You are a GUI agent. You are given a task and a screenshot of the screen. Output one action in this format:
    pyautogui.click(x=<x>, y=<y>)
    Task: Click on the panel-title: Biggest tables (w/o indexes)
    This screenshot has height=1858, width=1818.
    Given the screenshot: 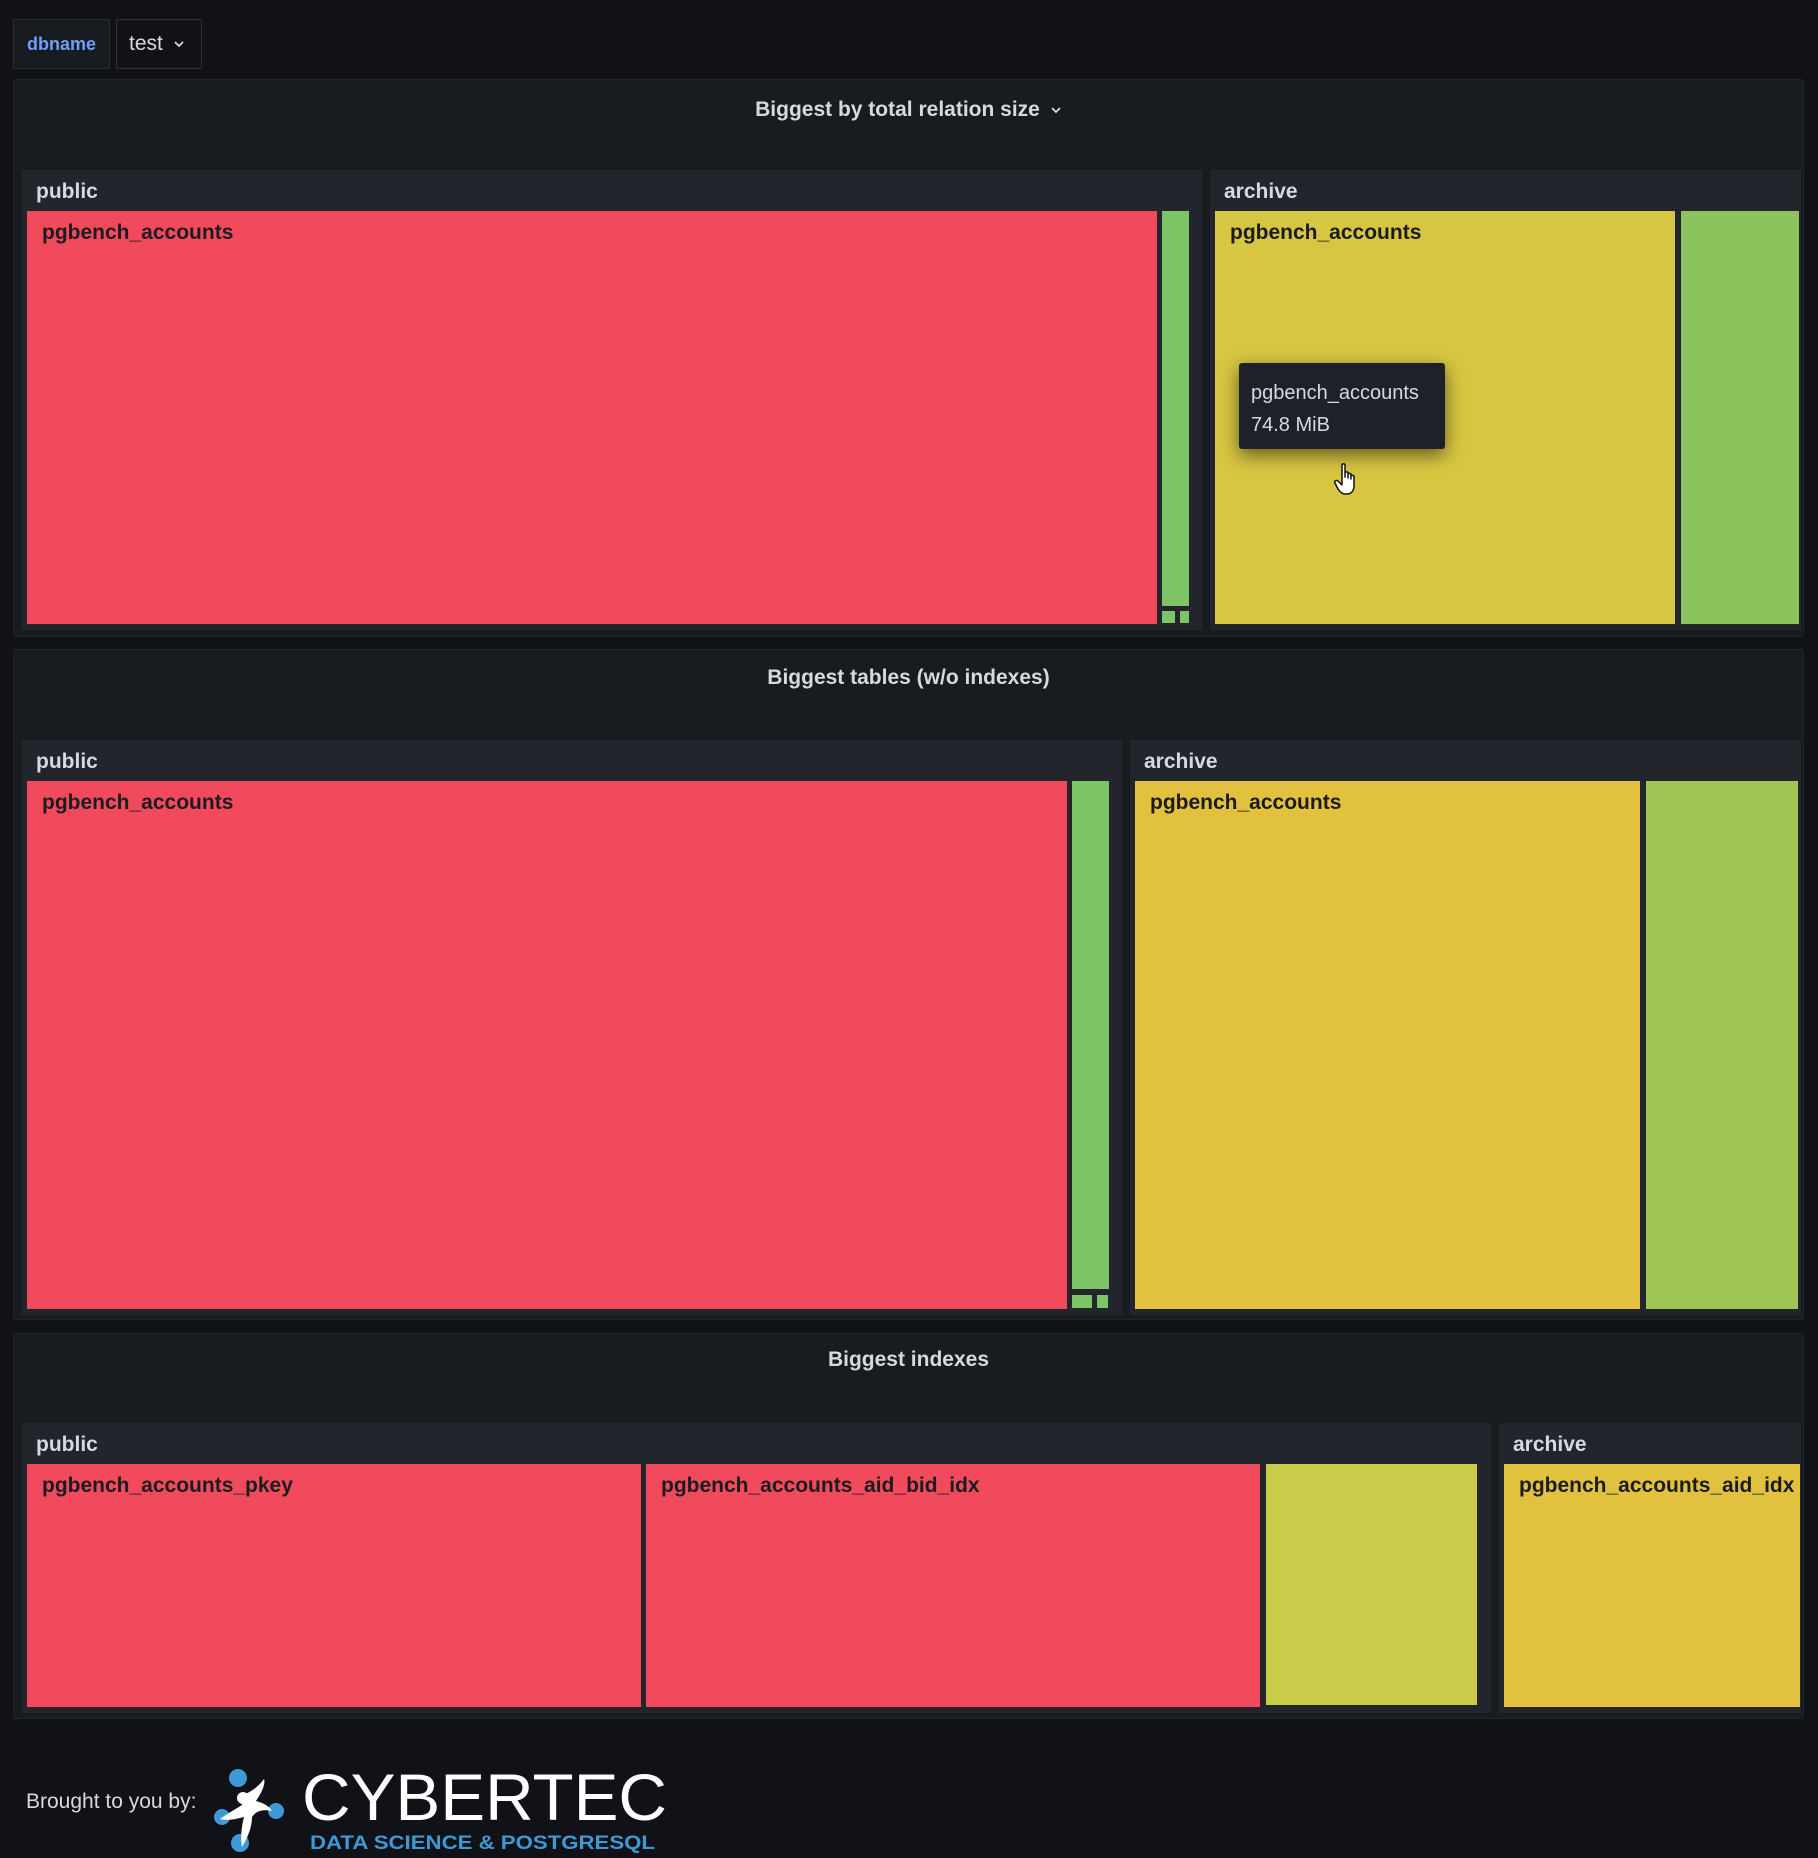 What is the action you would take?
    pyautogui.click(x=908, y=678)
    